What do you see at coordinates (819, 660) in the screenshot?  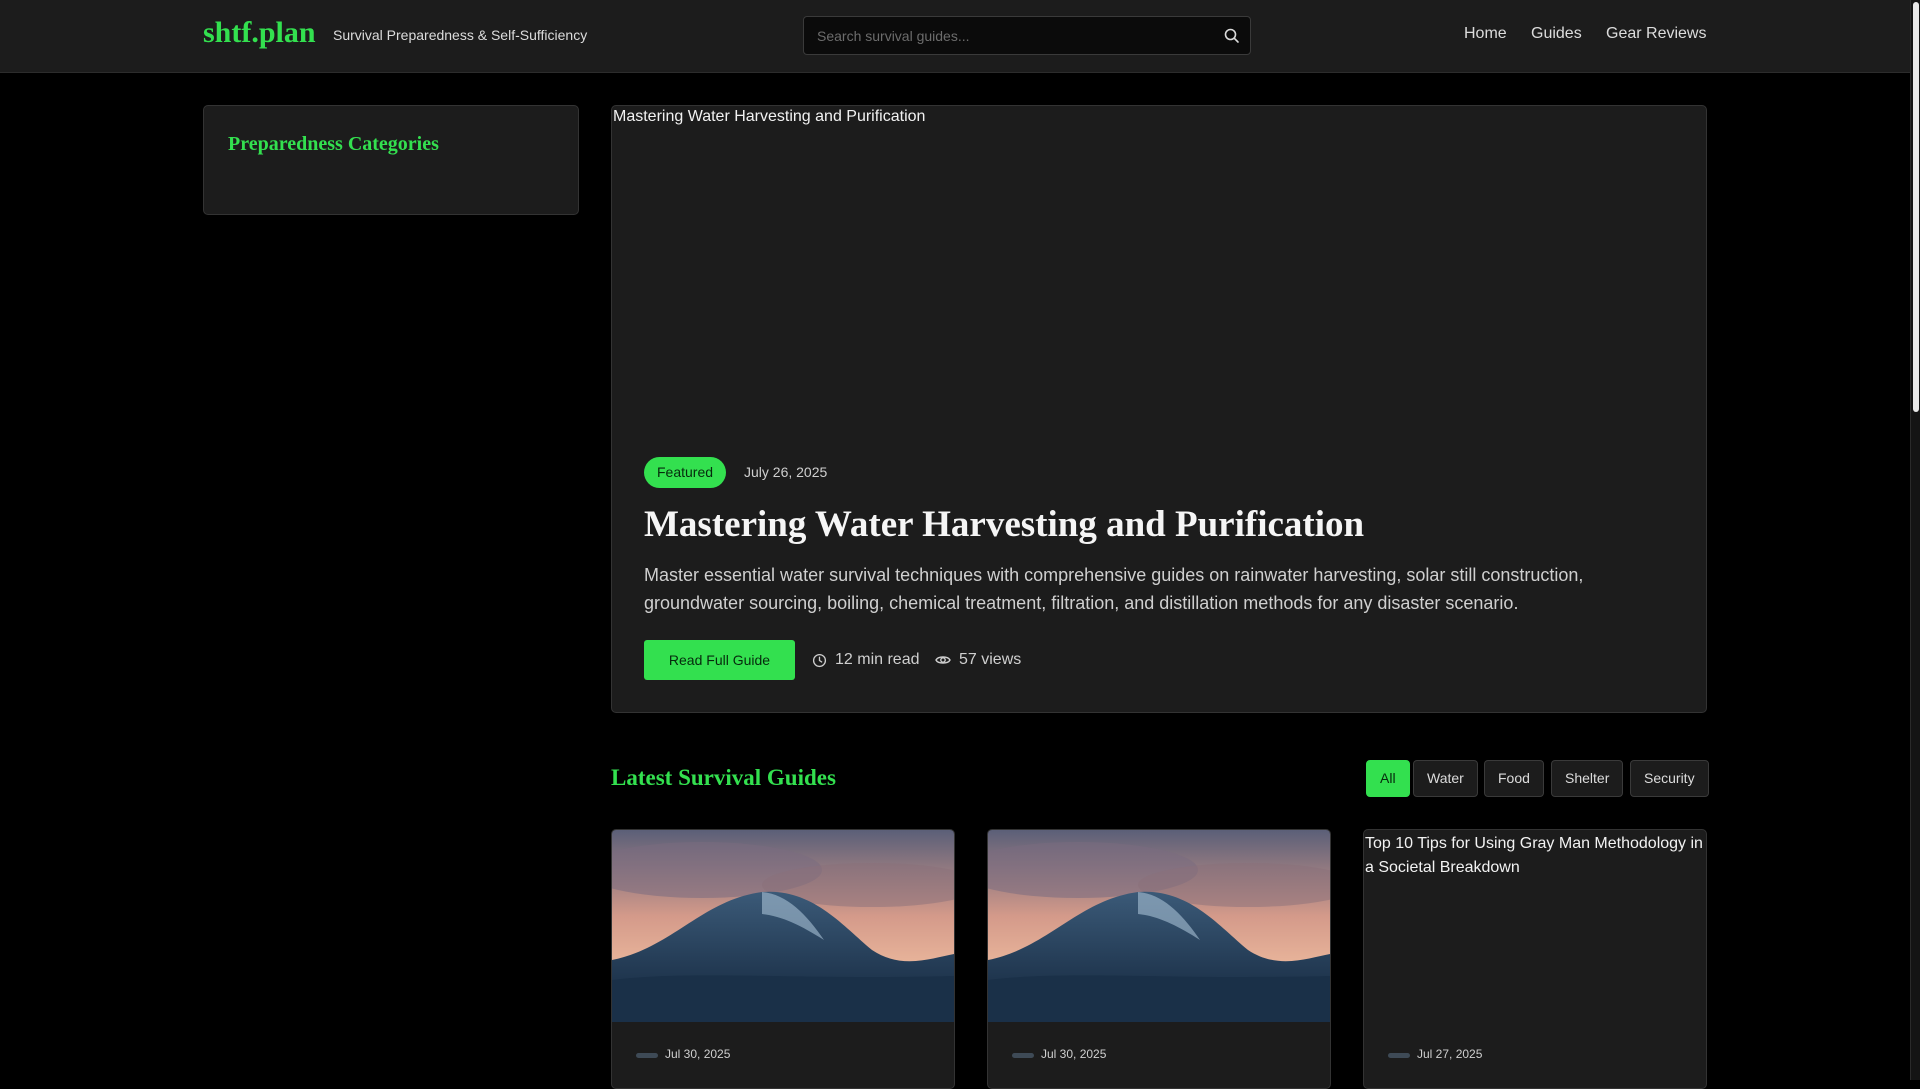 I see `clock-icon` at bounding box center [819, 660].